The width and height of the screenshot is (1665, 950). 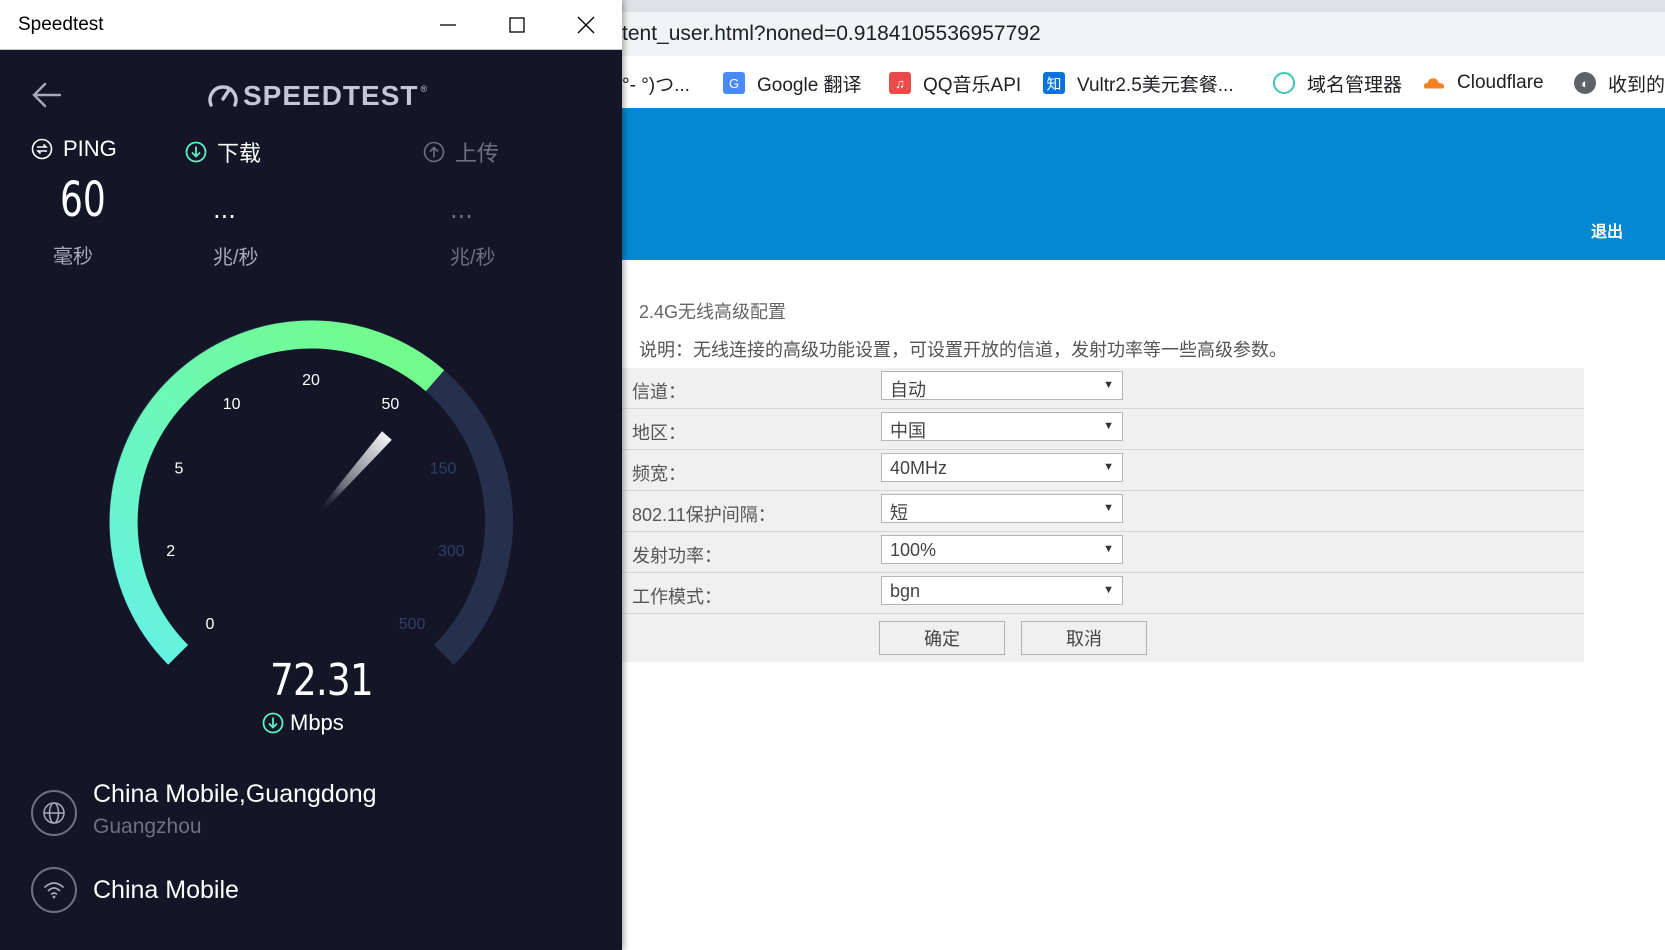 What do you see at coordinates (90, 148) in the screenshot?
I see `ping-label: PING` at bounding box center [90, 148].